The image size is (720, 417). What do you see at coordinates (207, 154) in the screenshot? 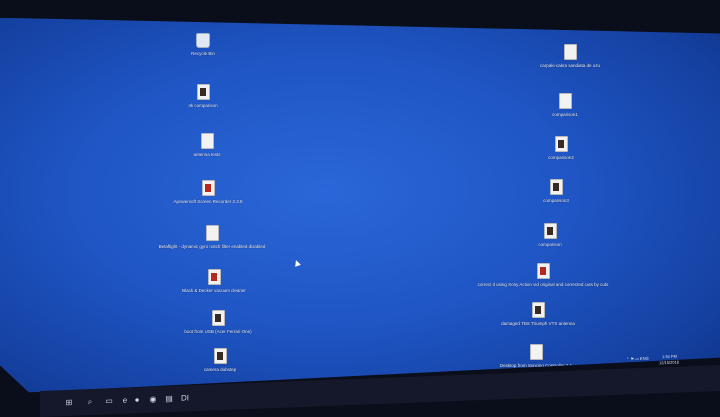
I see `desktop-icon-label: antenna tests` at bounding box center [207, 154].